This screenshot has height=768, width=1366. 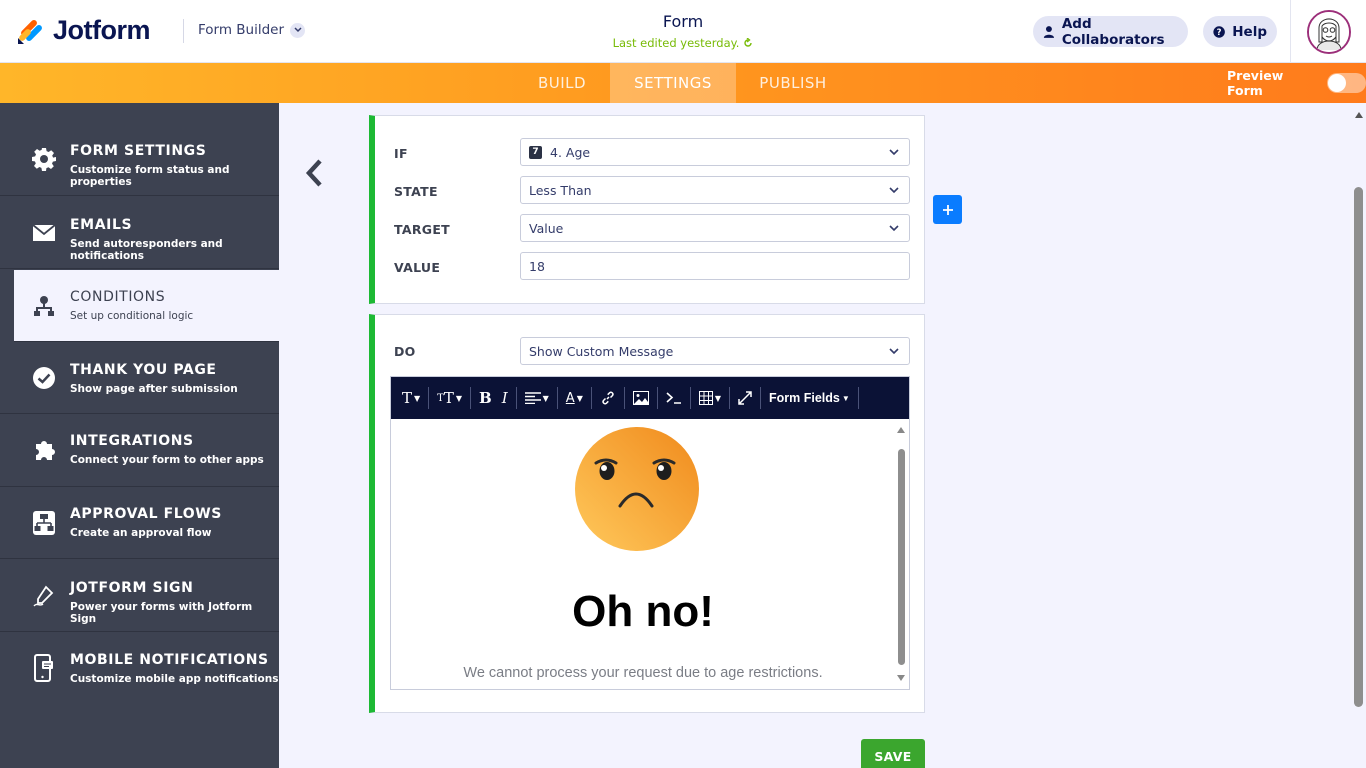 I want to click on add-condition-button, so click(x=947, y=209).